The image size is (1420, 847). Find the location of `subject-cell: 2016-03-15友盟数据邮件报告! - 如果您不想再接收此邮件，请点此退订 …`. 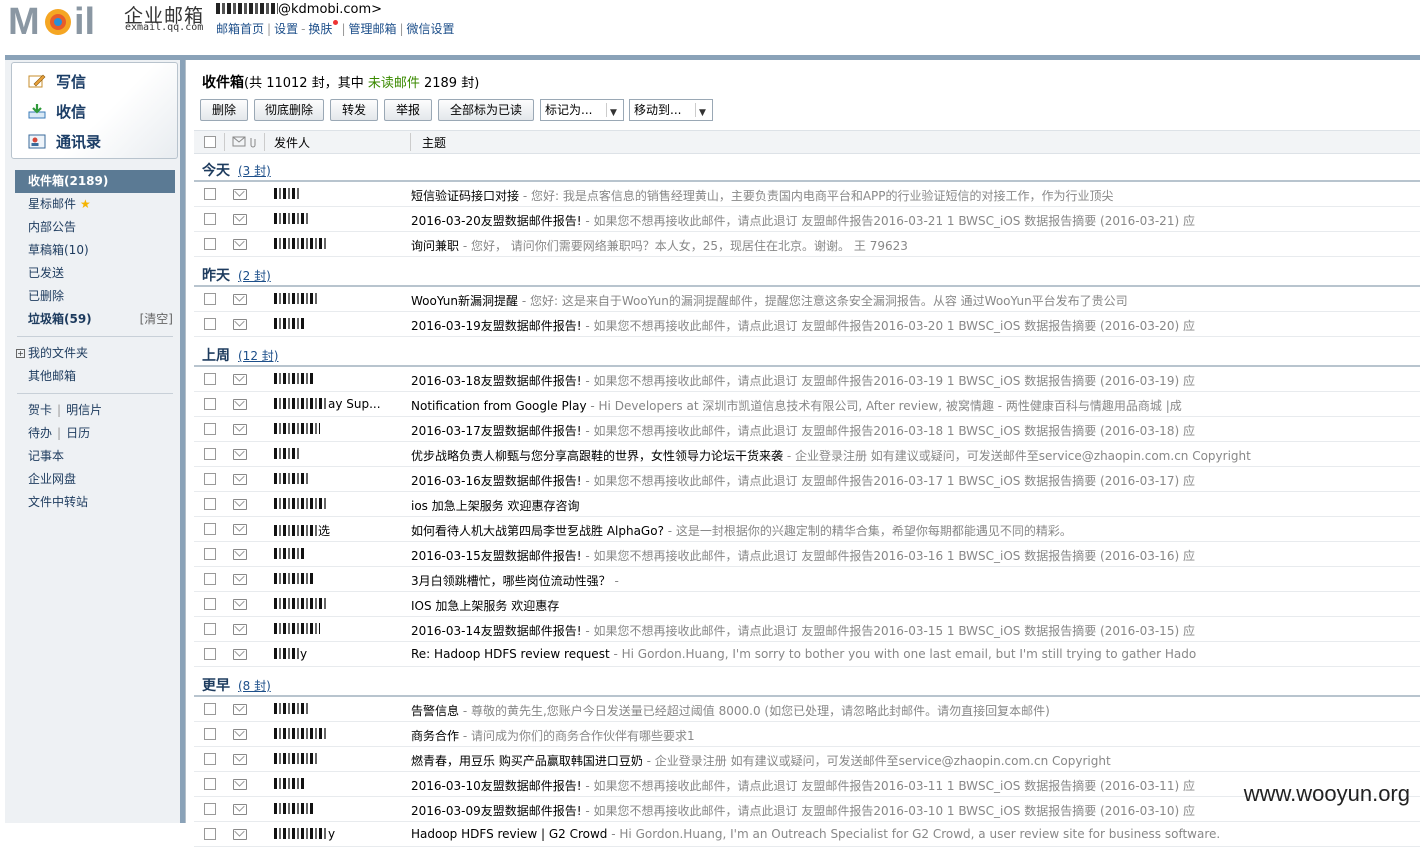

subject-cell: 2016-03-15友盟数据邮件报告! - 如果您不想再接收此邮件，请点此退订 … is located at coordinates (911, 555).